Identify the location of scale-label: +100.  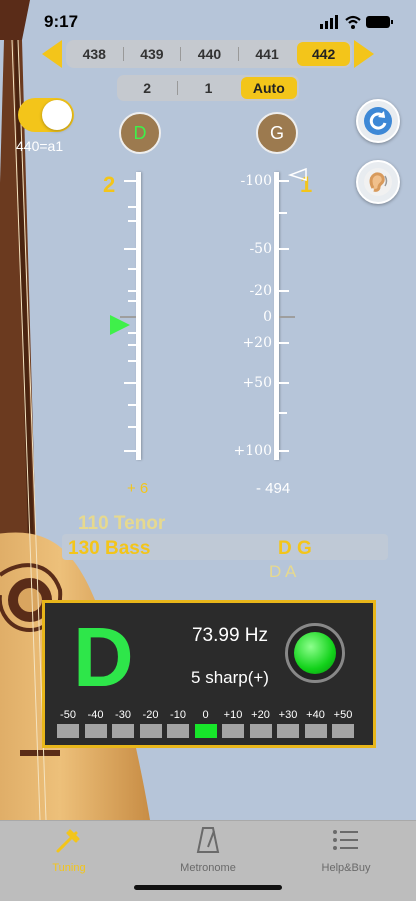
(252, 451).